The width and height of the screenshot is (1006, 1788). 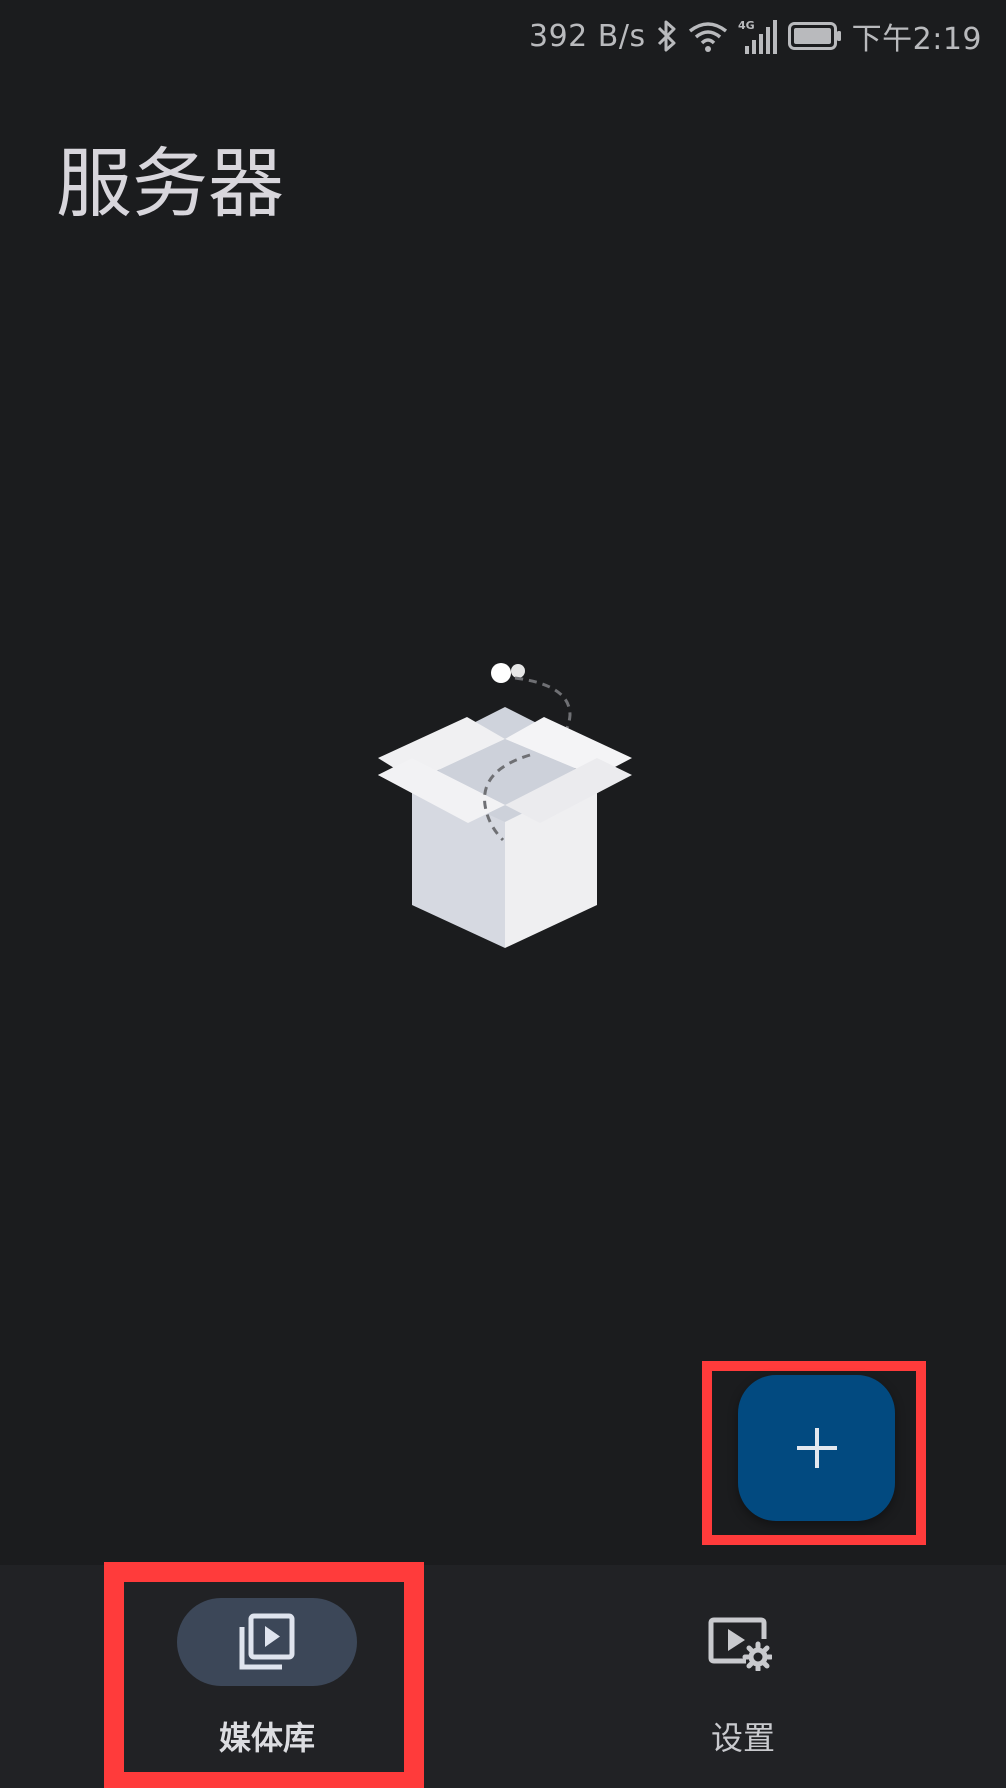 What do you see at coordinates (746, 25) in the screenshot?
I see `network-type: 4G` at bounding box center [746, 25].